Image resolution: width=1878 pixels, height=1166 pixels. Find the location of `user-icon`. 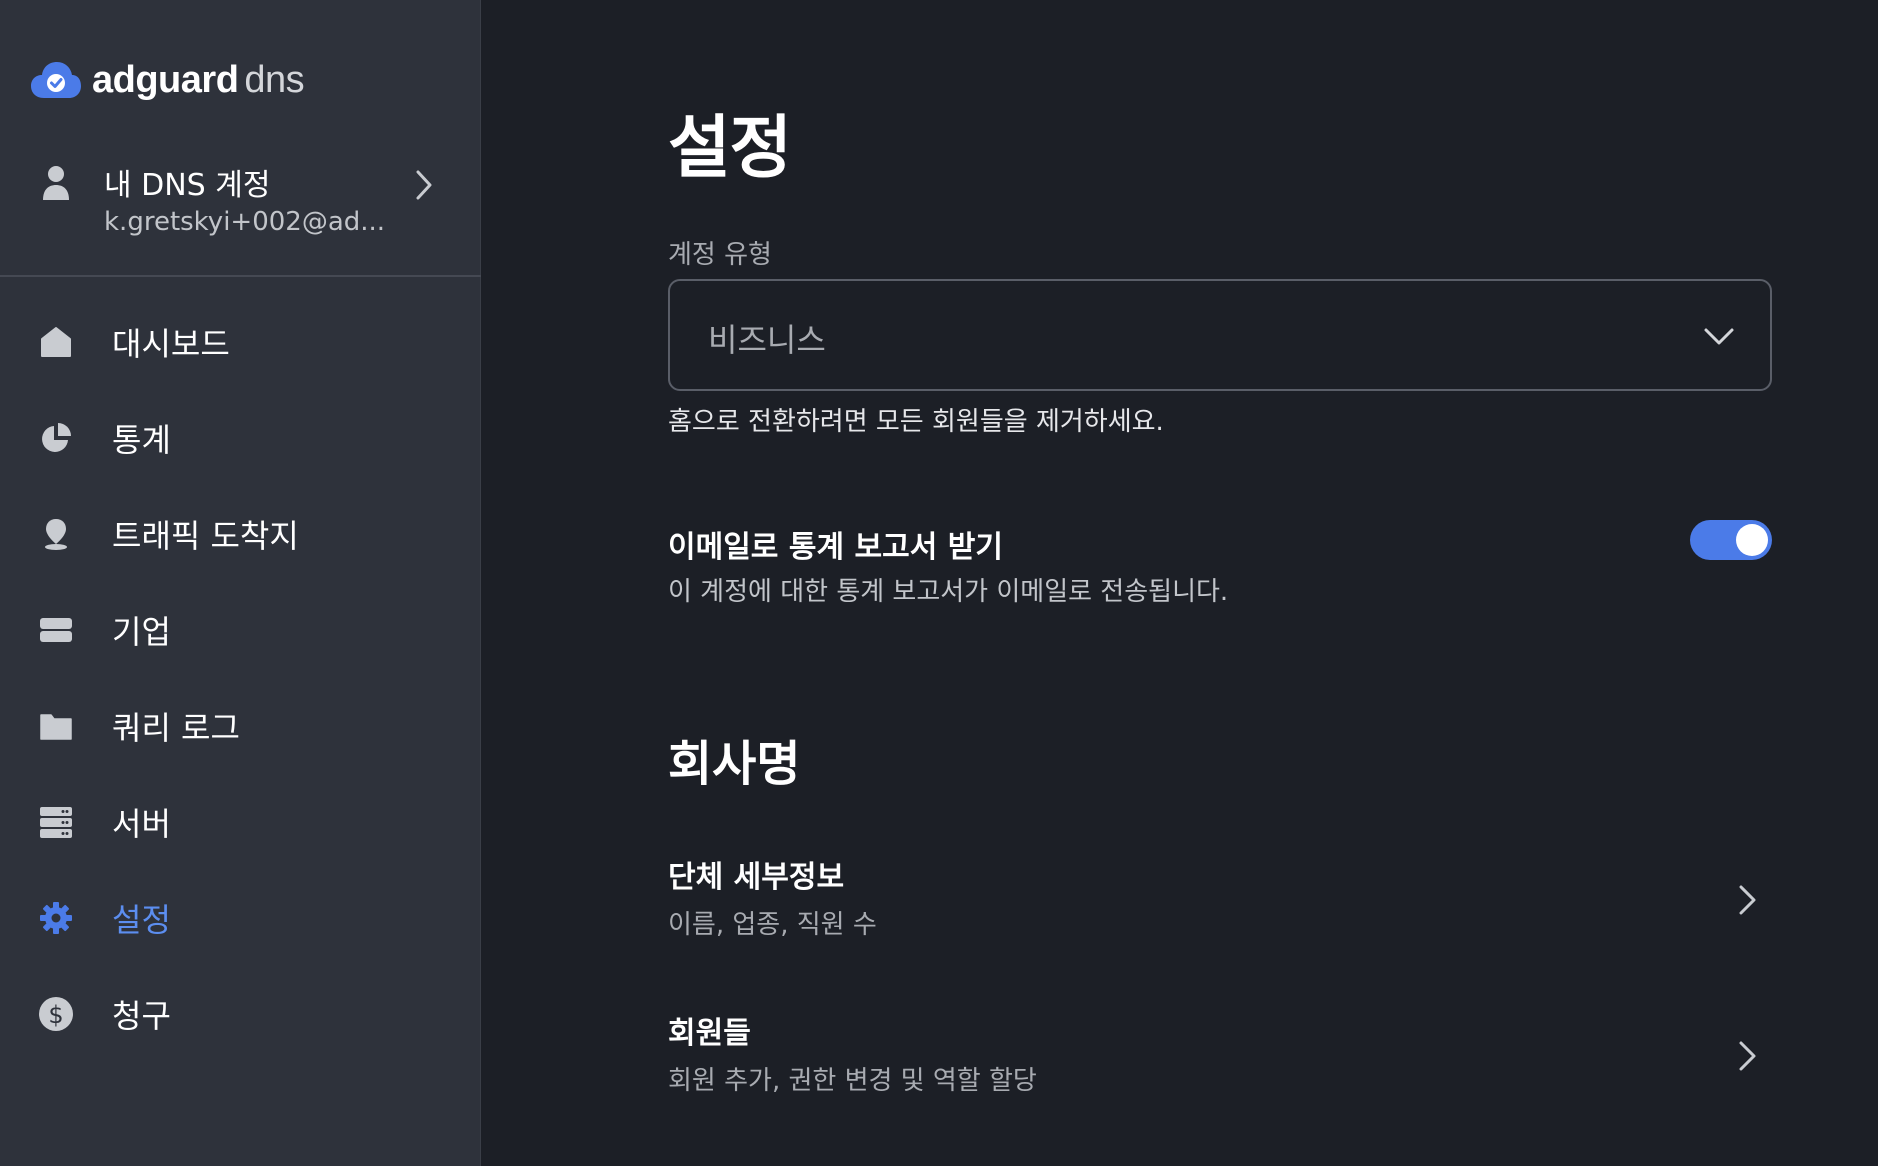

user-icon is located at coordinates (56, 183).